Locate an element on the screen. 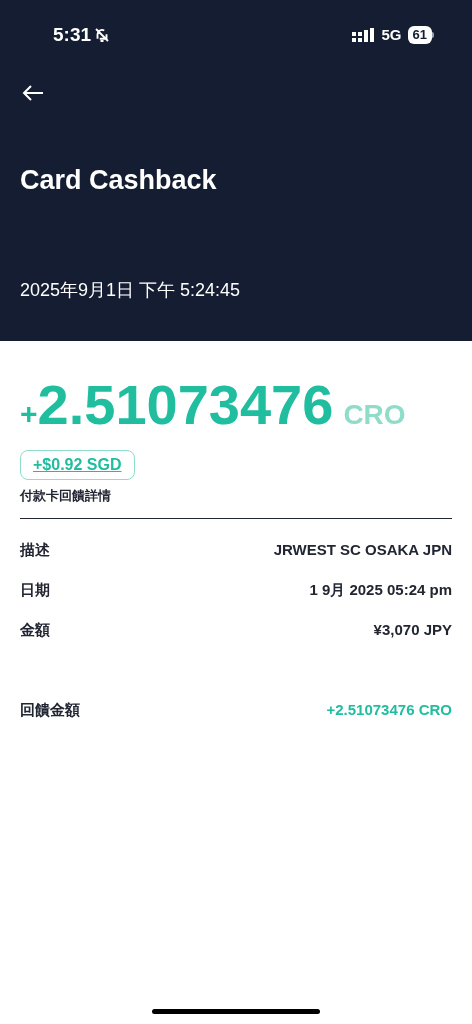 This screenshot has height=1024, width=472. signal-icon is located at coordinates (363, 35).